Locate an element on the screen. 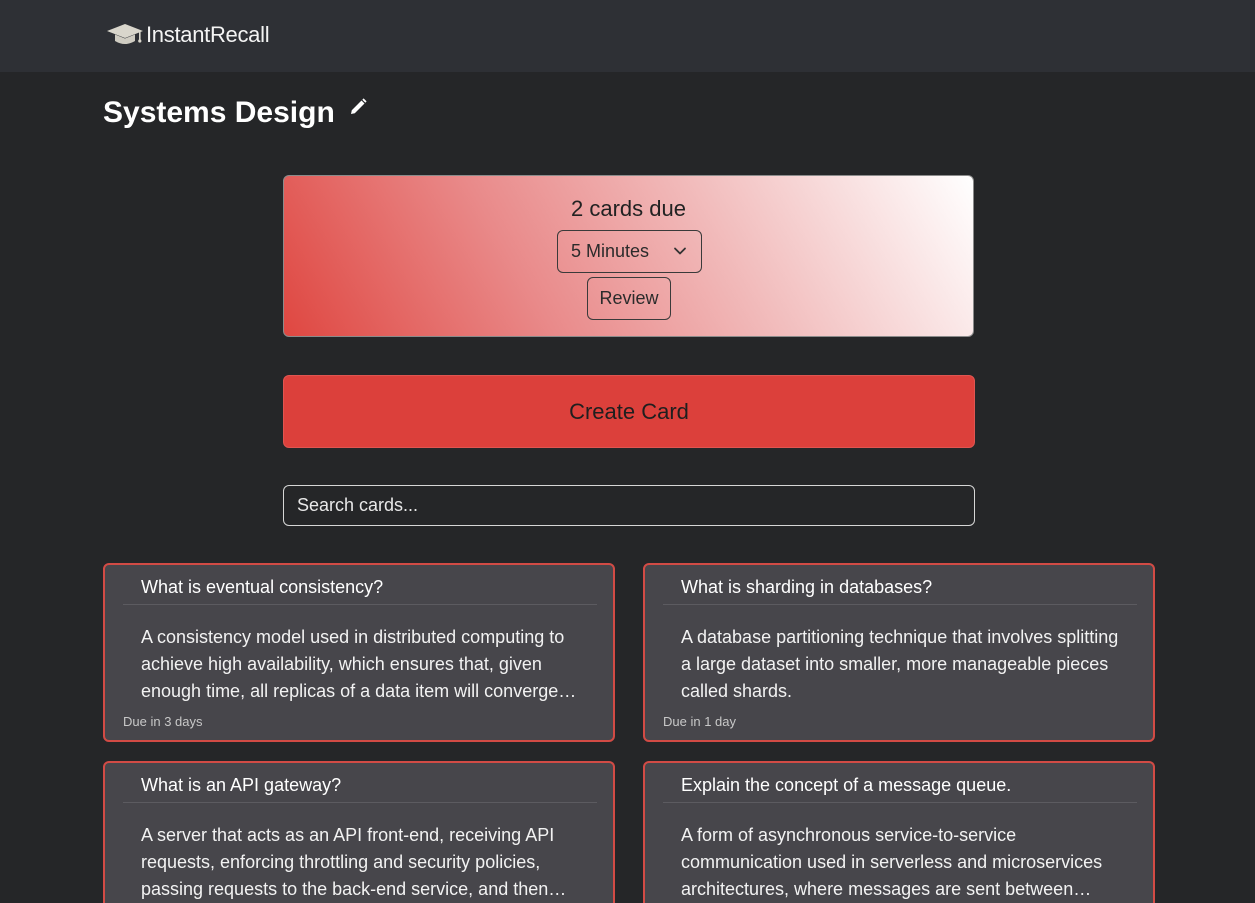 Image resolution: width=1255 pixels, height=903 pixels. card-question: What is eventual consistency? is located at coordinates (360, 585).